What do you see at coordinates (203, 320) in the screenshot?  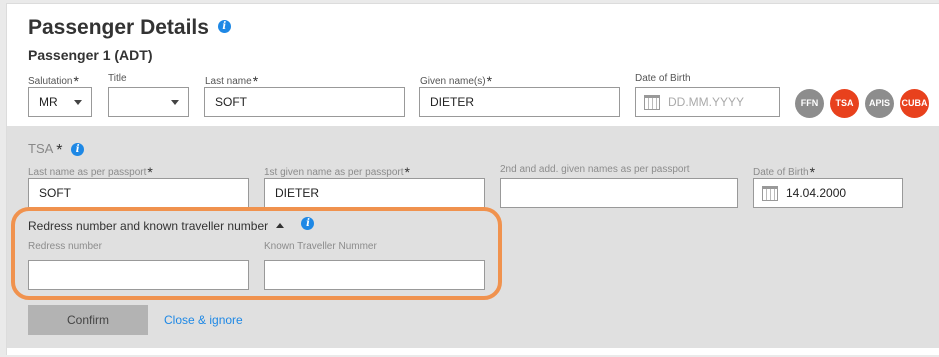 I see `close-ignore-link: Close & ignore` at bounding box center [203, 320].